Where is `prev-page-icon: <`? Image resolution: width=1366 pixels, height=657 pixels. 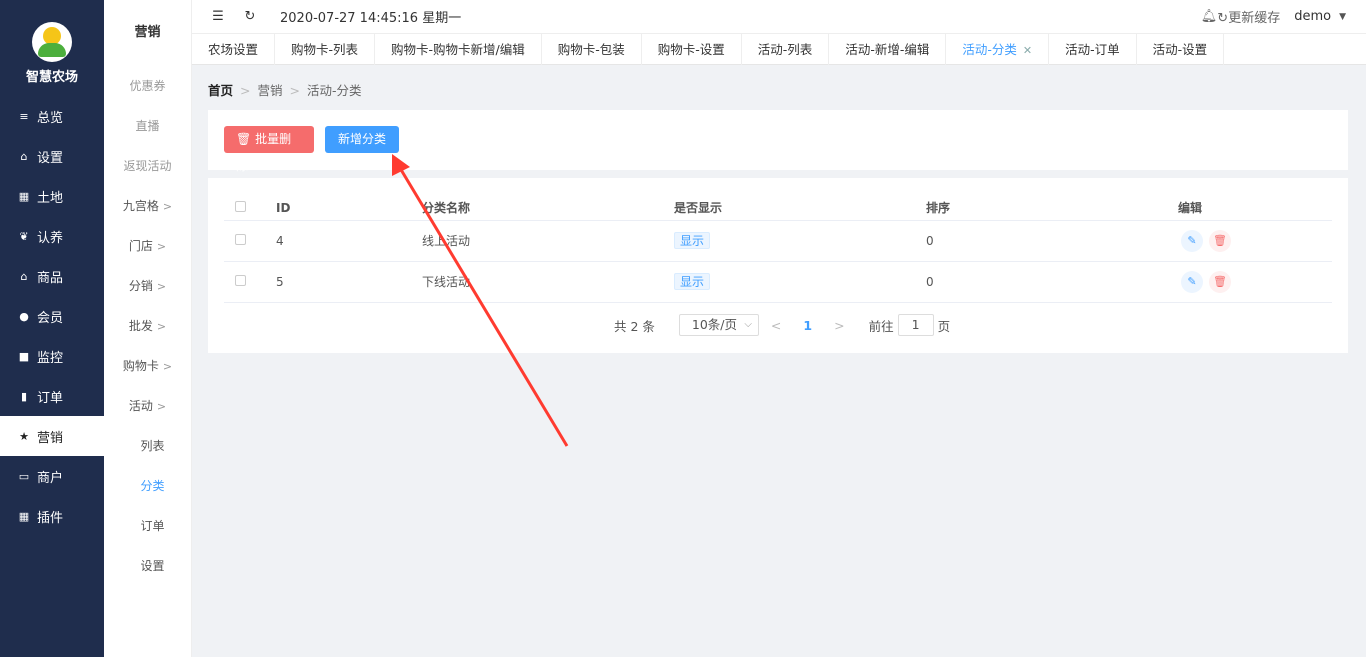 prev-page-icon: < is located at coordinates (776, 325).